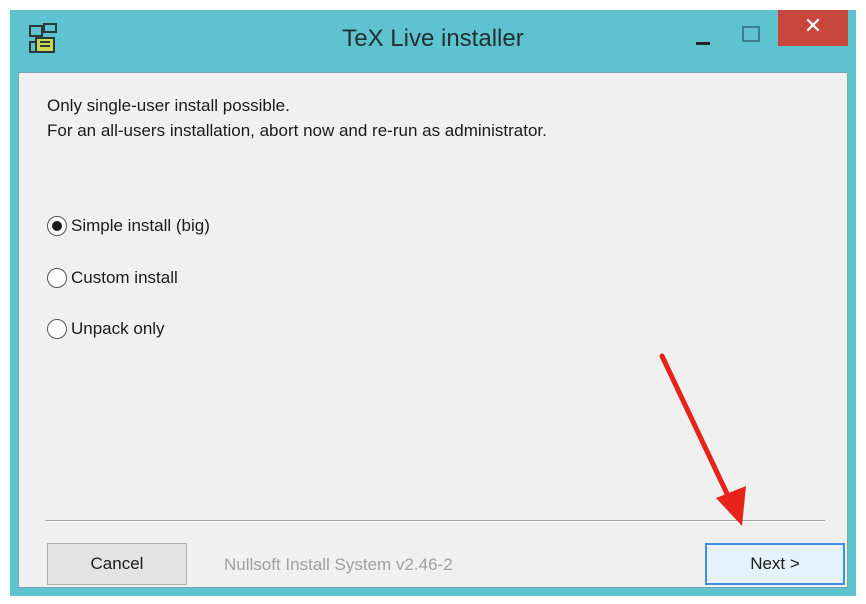 The height and width of the screenshot is (604, 866). I want to click on close-button: ✕, so click(813, 28).